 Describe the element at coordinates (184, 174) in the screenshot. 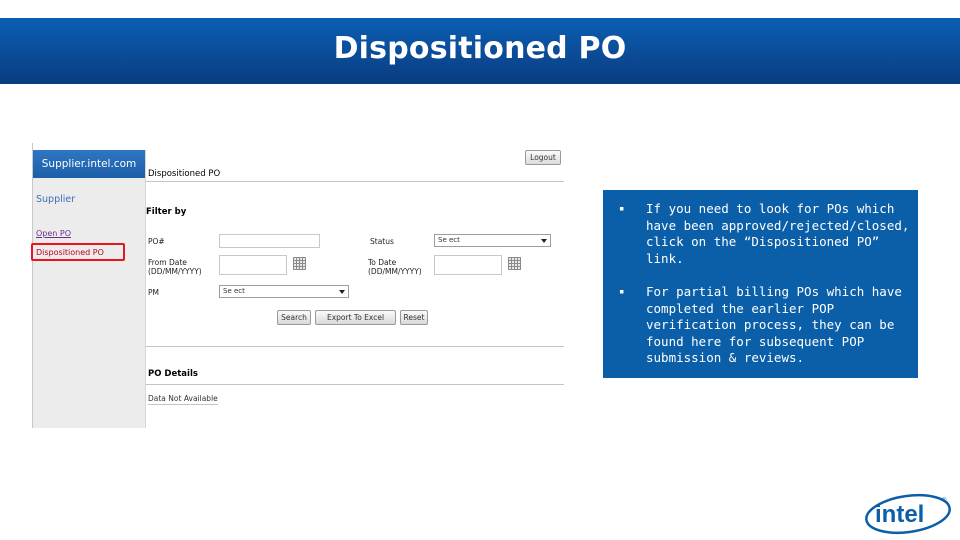

I see `page-title: Dispositioned PO` at that location.